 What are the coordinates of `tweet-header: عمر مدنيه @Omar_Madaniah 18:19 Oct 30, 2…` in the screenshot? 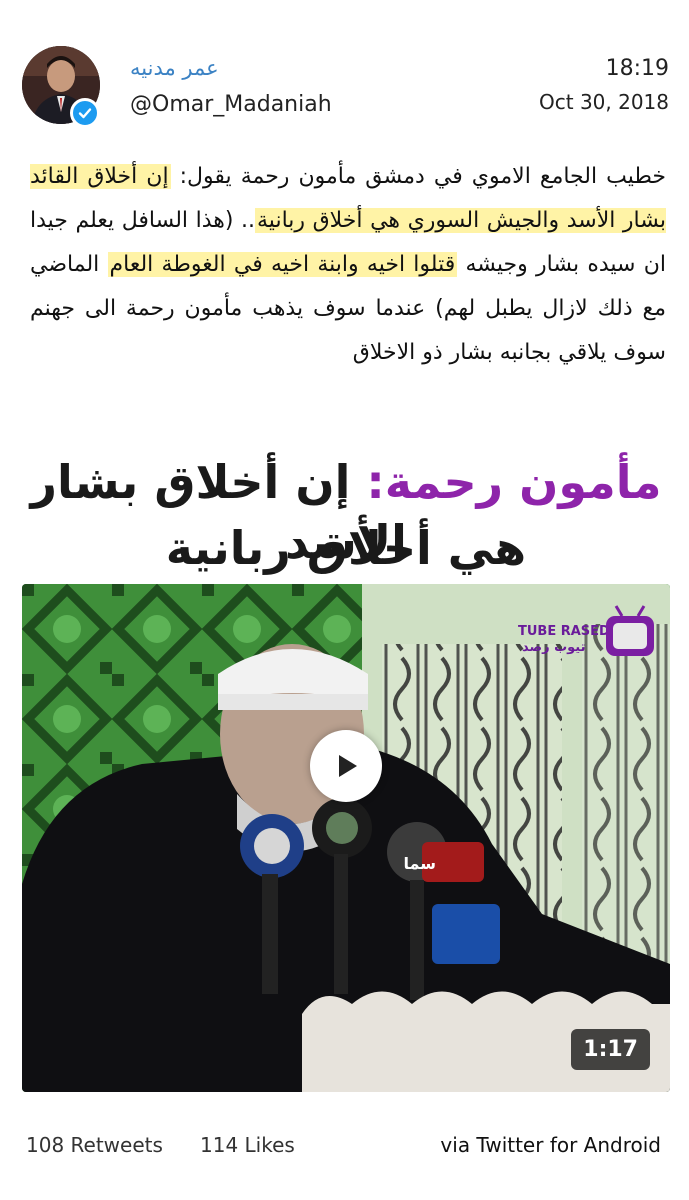 It's located at (344, 70).